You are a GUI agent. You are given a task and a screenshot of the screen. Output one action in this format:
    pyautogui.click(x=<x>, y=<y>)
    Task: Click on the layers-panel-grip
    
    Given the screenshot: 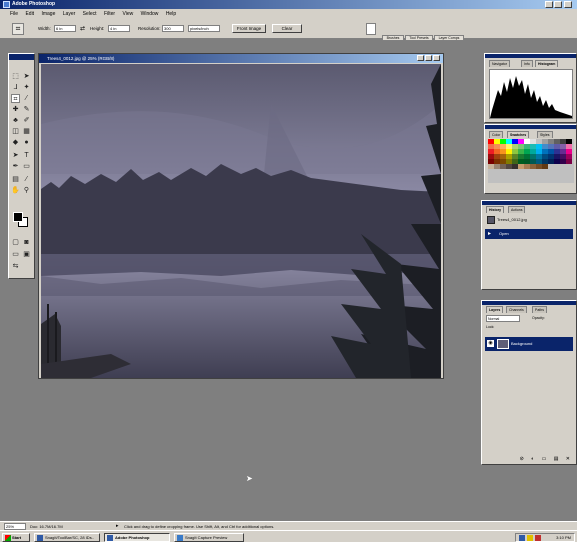 What is the action you would take?
    pyautogui.click(x=529, y=303)
    